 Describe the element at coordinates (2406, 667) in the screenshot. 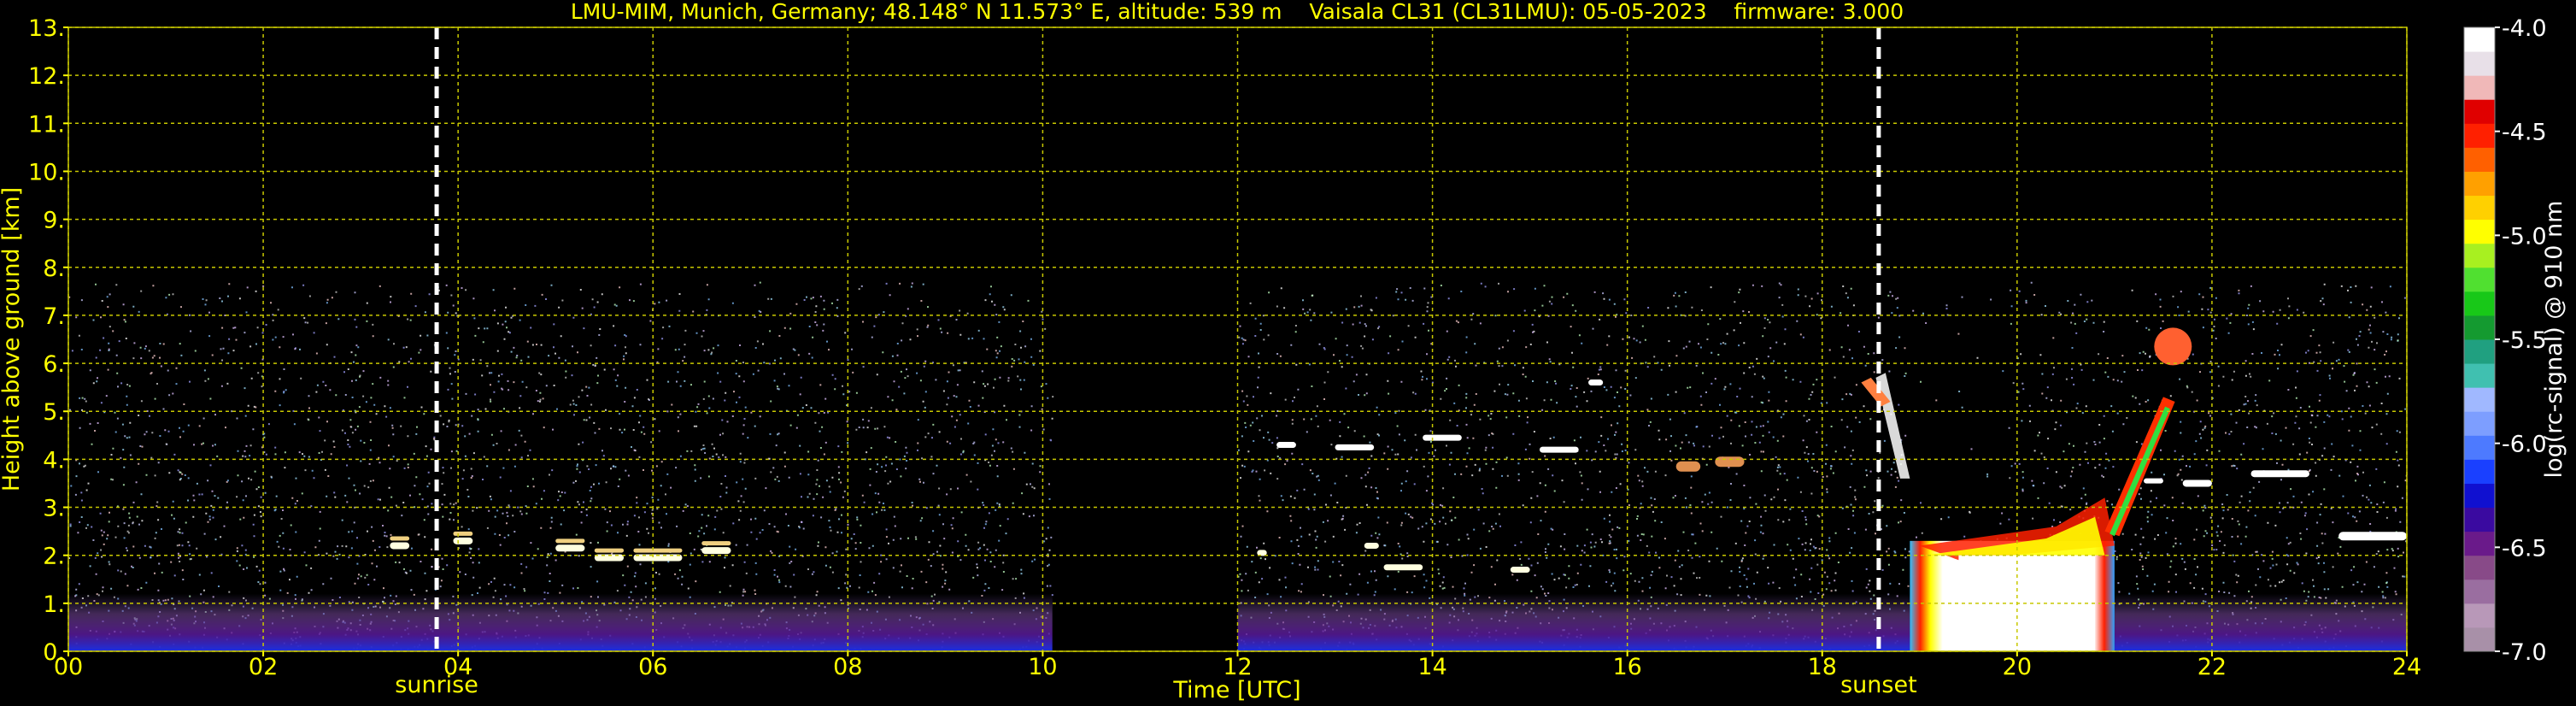

I see `x-tick-label: 24` at that location.